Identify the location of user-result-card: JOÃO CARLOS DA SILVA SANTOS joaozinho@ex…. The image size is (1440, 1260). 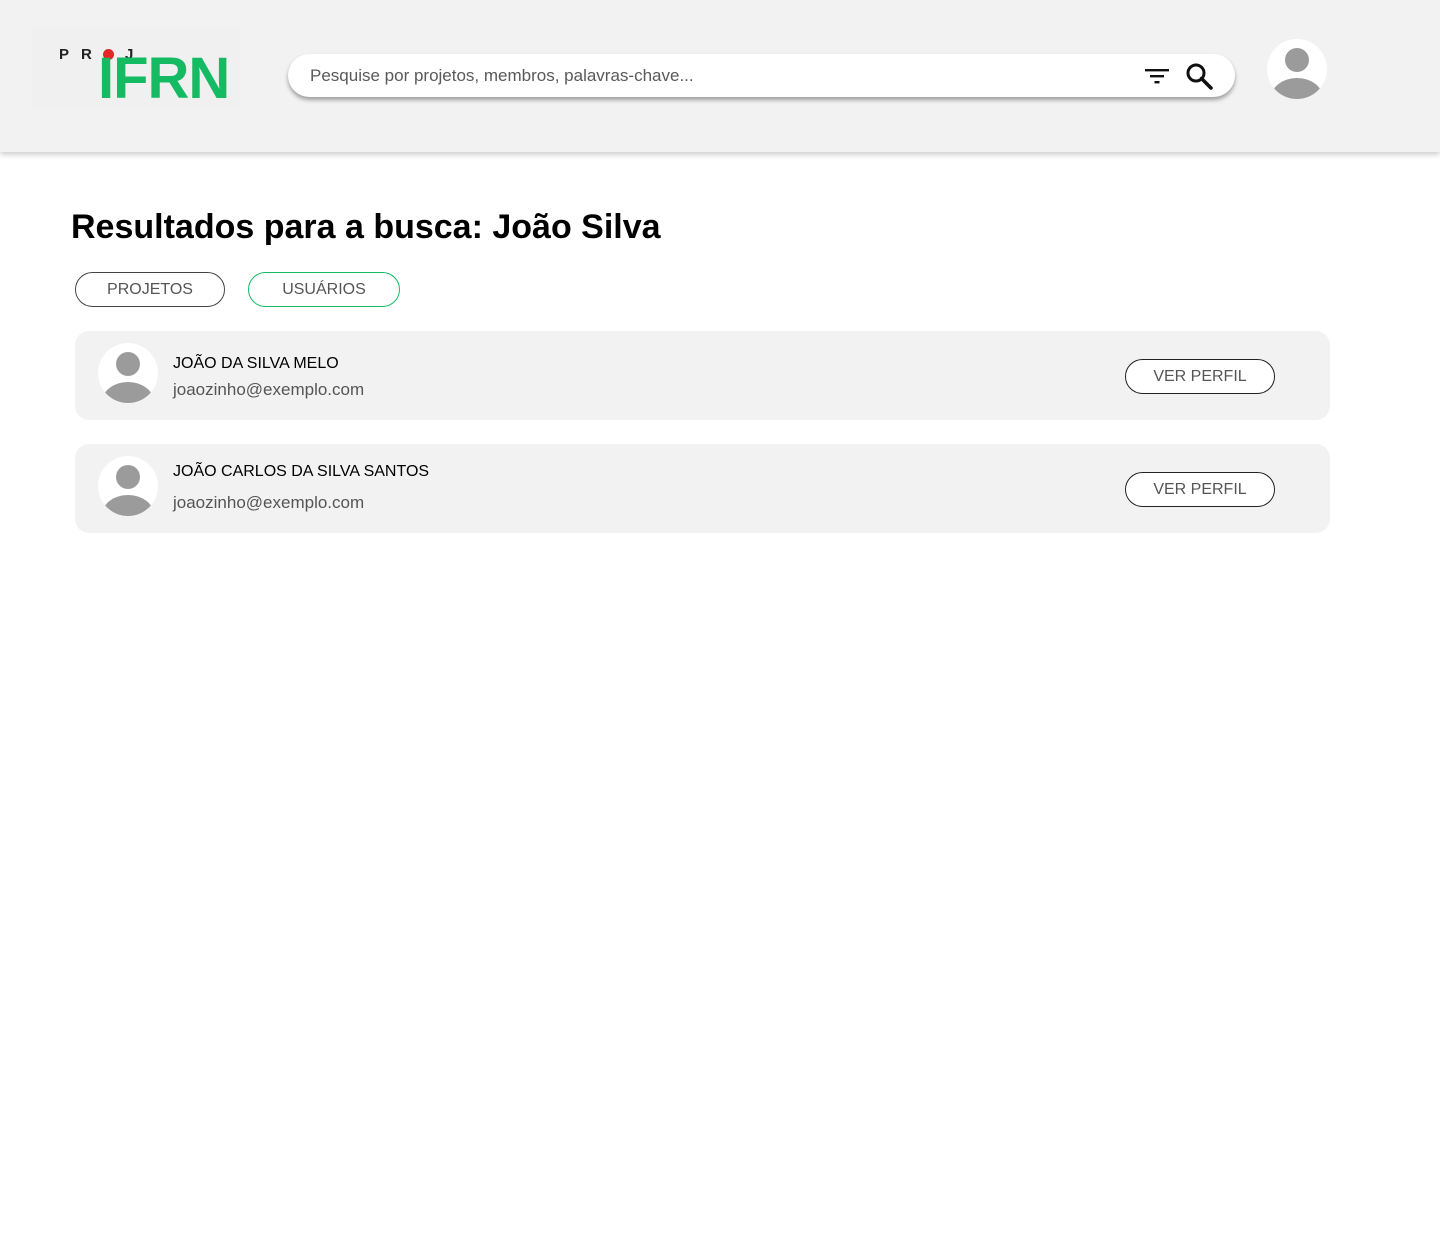
(702, 488).